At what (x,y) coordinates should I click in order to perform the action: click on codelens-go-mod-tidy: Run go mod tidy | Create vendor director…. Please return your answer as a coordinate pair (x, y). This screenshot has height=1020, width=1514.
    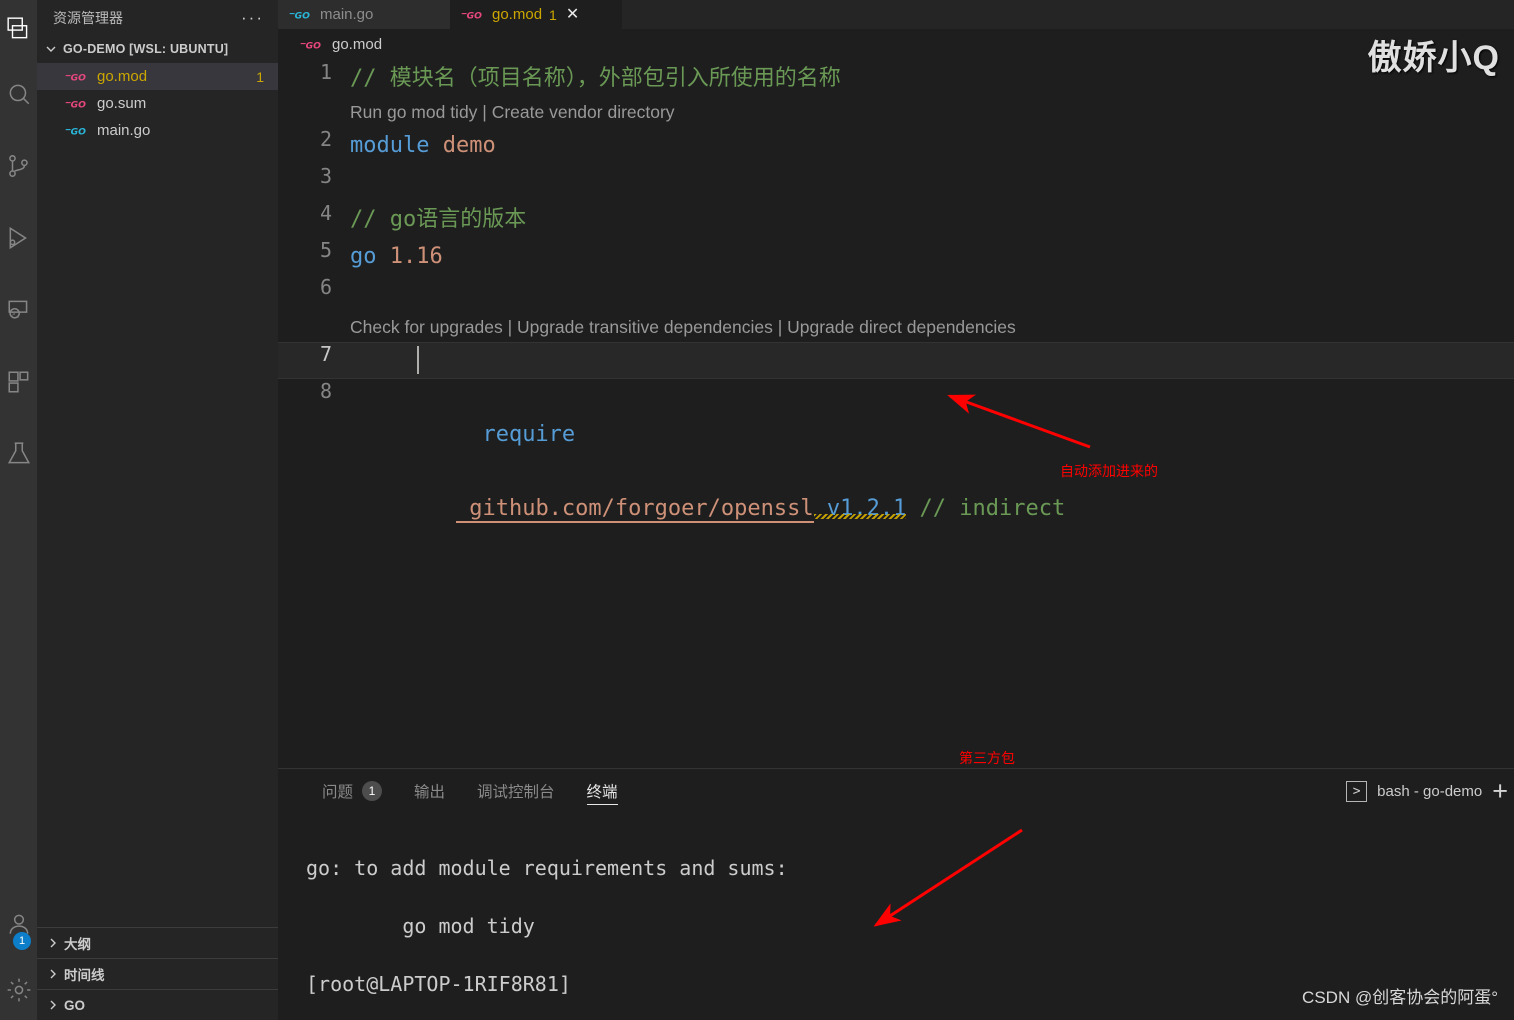
    Looking at the image, I should click on (896, 112).